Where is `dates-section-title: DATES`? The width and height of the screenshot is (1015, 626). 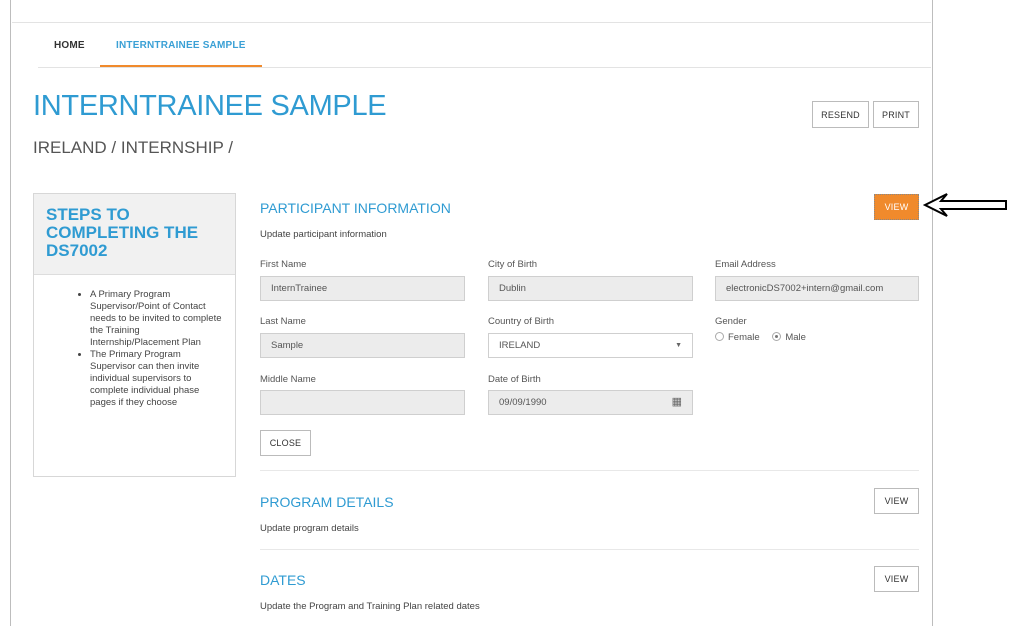
dates-section-title: DATES is located at coordinates (283, 580).